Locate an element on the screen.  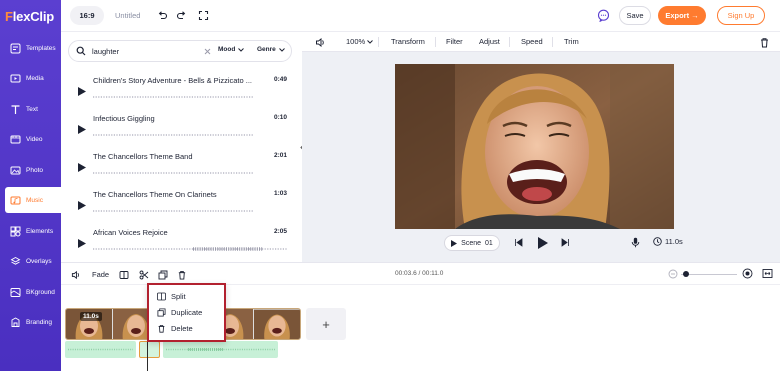
sidebar-item-label: Media is located at coordinates (35, 78).